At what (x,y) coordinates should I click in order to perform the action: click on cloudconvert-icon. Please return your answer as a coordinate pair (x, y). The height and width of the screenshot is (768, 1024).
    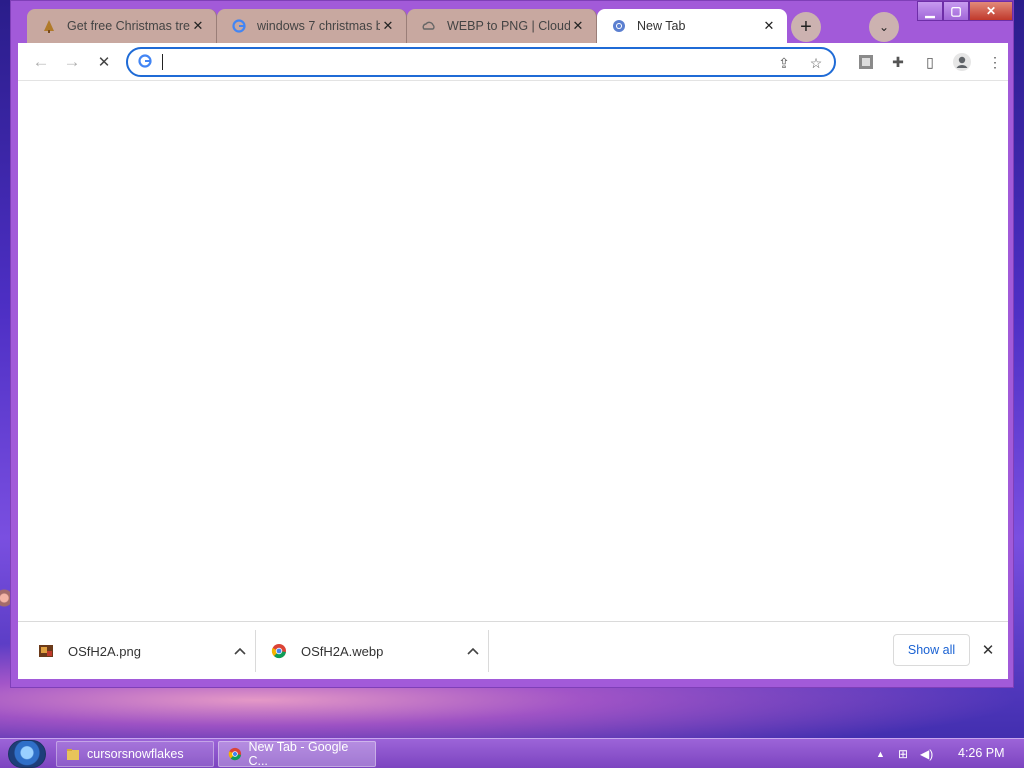
    Looking at the image, I should click on (429, 26).